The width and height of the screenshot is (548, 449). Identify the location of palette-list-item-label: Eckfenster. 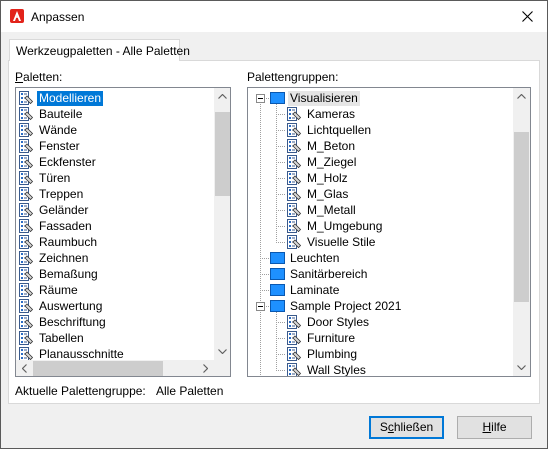
(67, 161).